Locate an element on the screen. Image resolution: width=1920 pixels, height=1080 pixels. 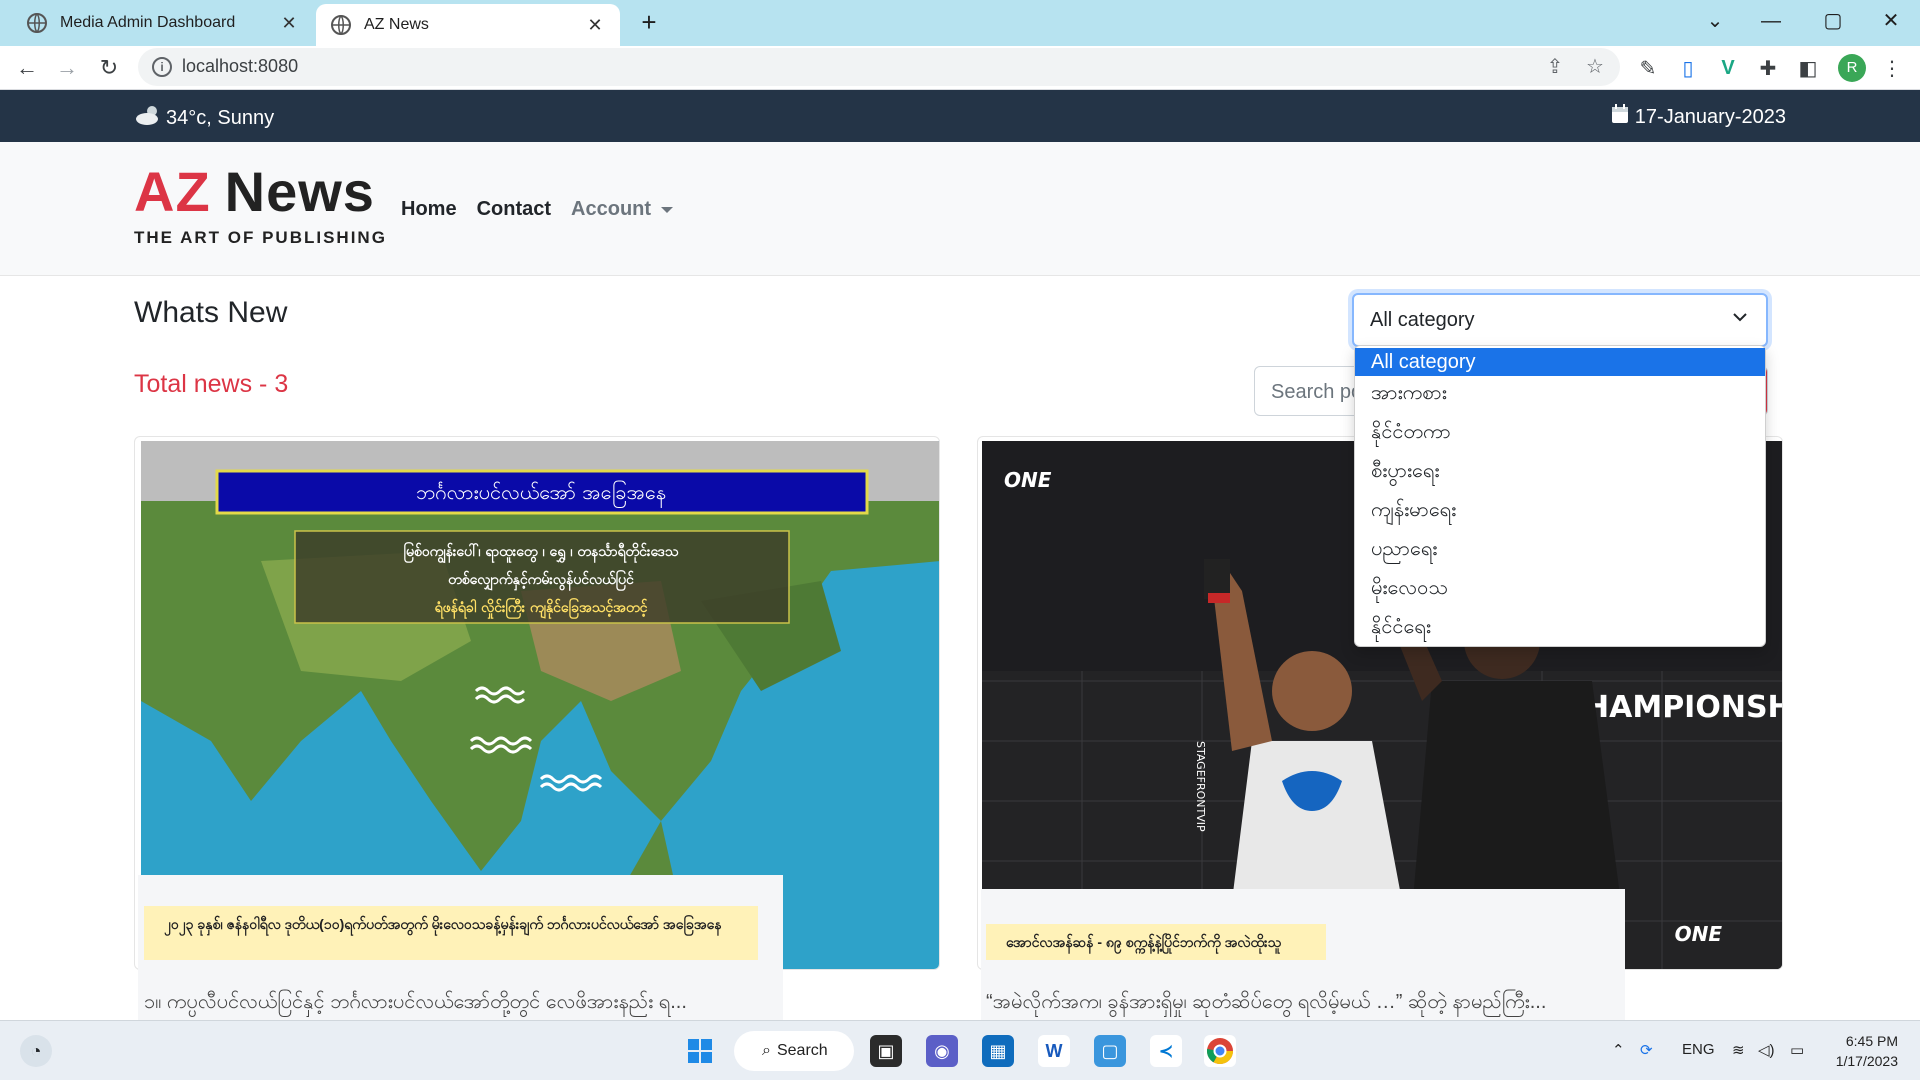
wifi-icon: ≋ is located at coordinates (1738, 1050).